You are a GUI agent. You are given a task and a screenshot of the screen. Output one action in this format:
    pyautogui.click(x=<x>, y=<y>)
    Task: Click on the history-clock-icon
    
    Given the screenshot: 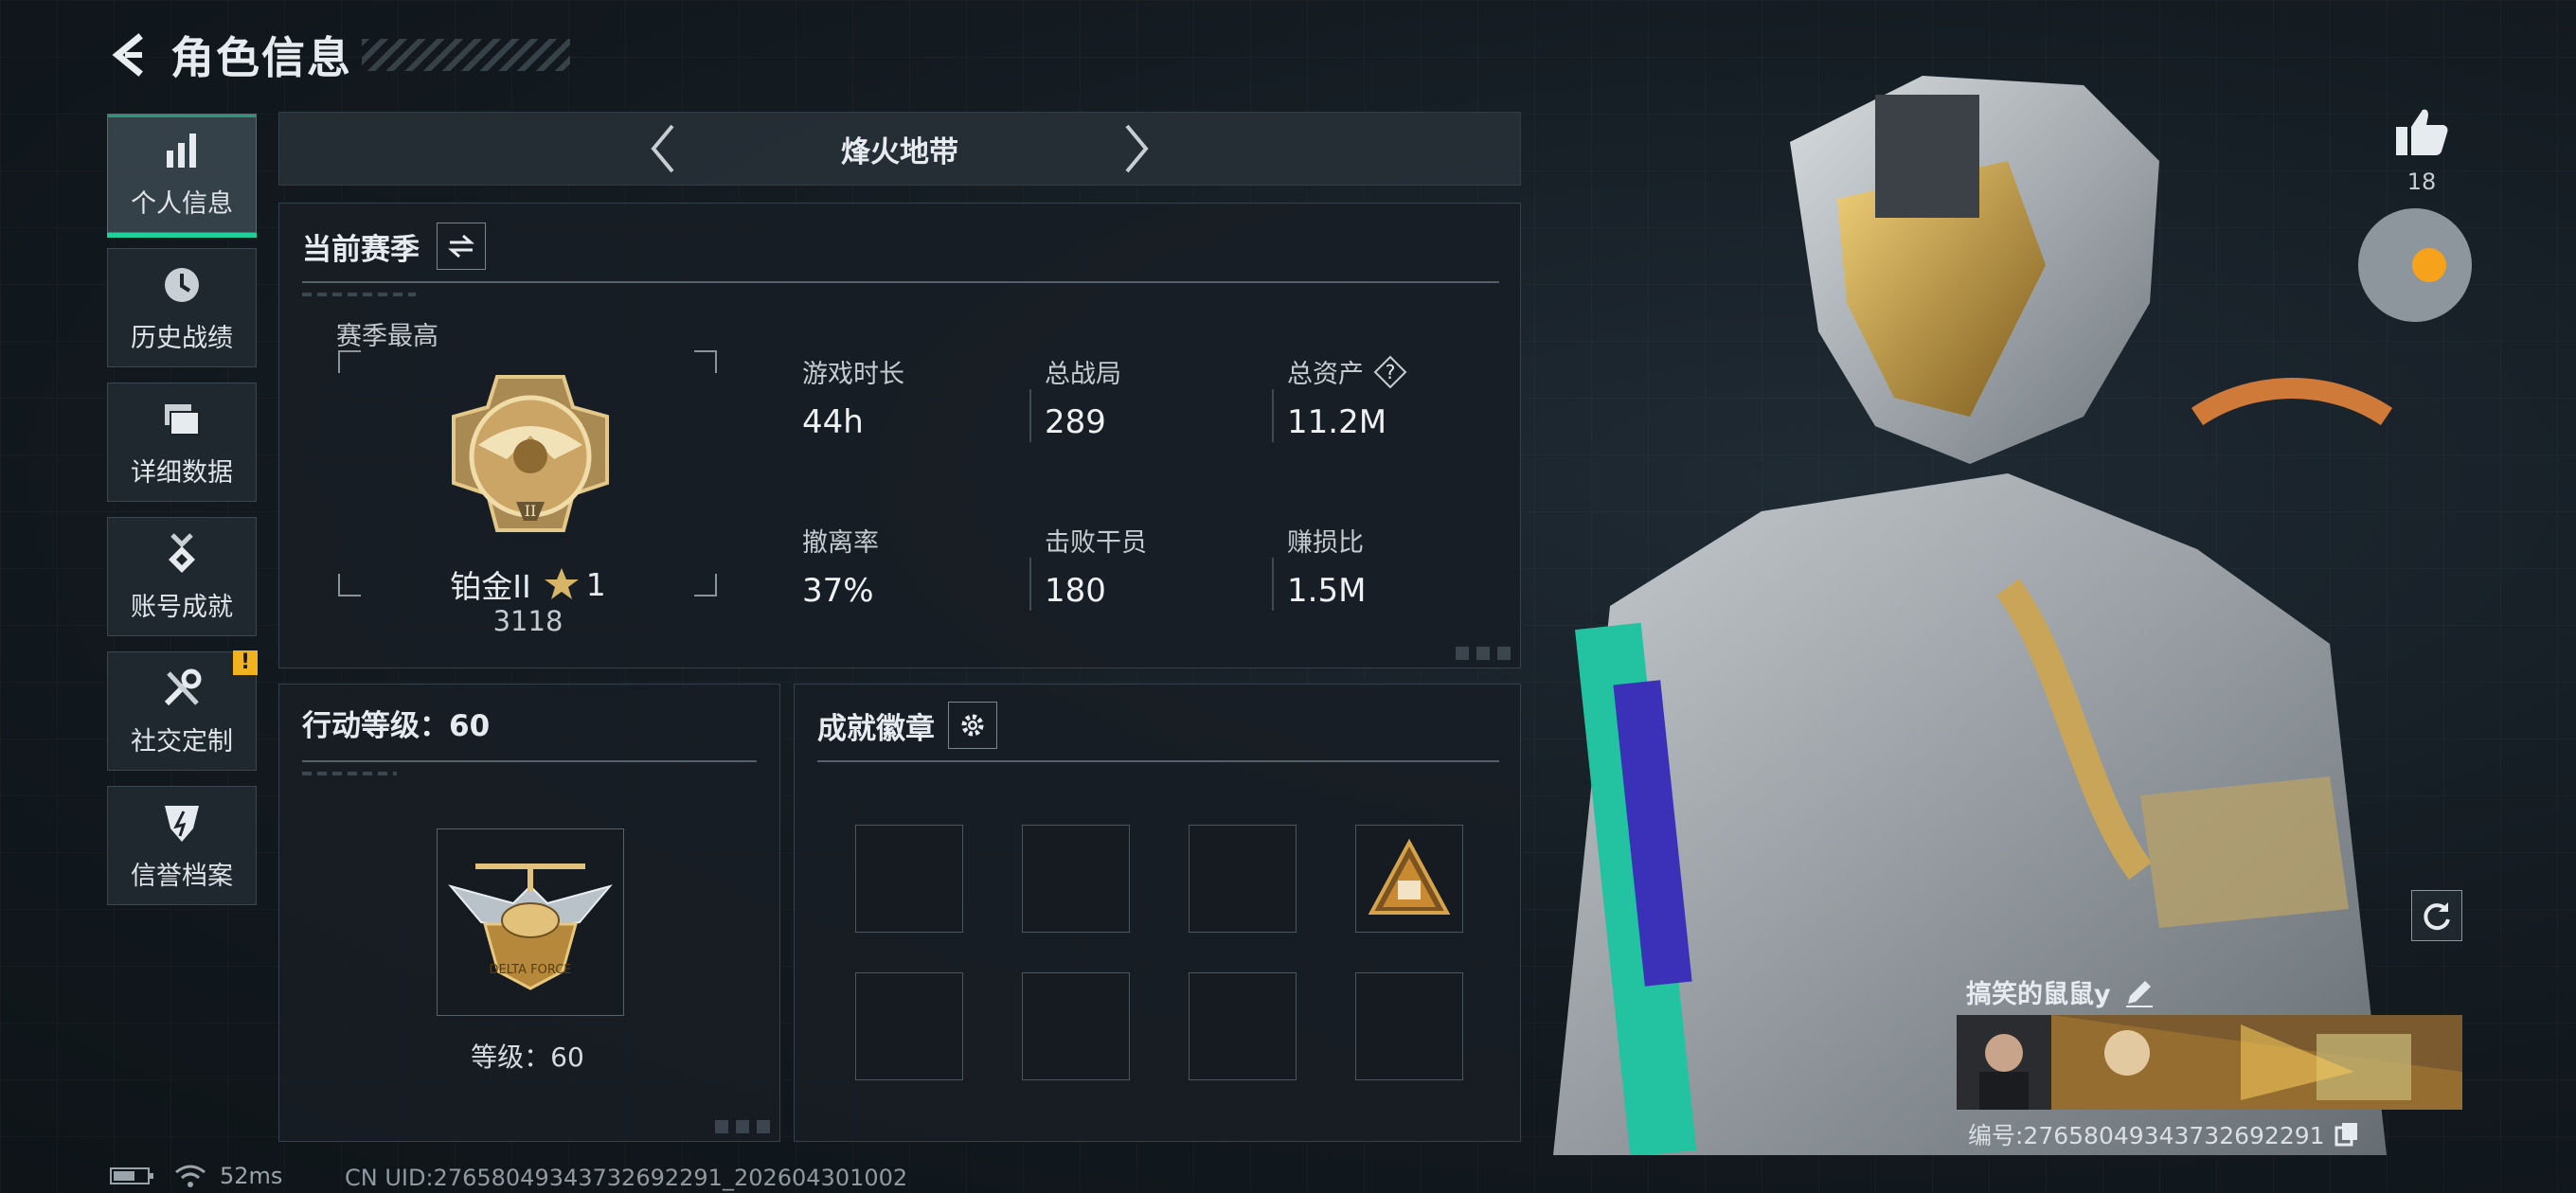 What is the action you would take?
    pyautogui.click(x=182, y=284)
    